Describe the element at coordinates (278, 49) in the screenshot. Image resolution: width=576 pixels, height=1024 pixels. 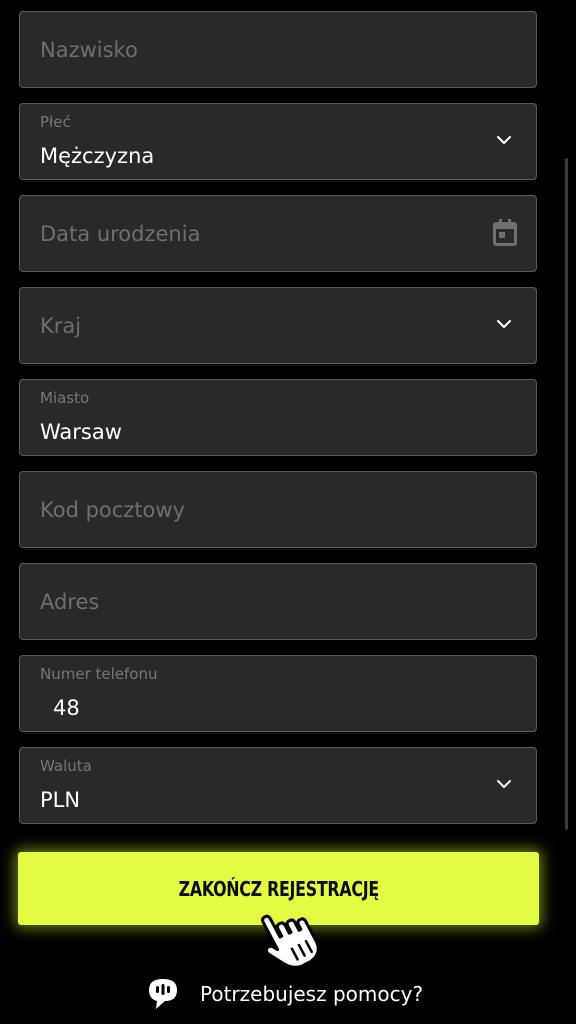
I see `surname-field: Nazwisko` at that location.